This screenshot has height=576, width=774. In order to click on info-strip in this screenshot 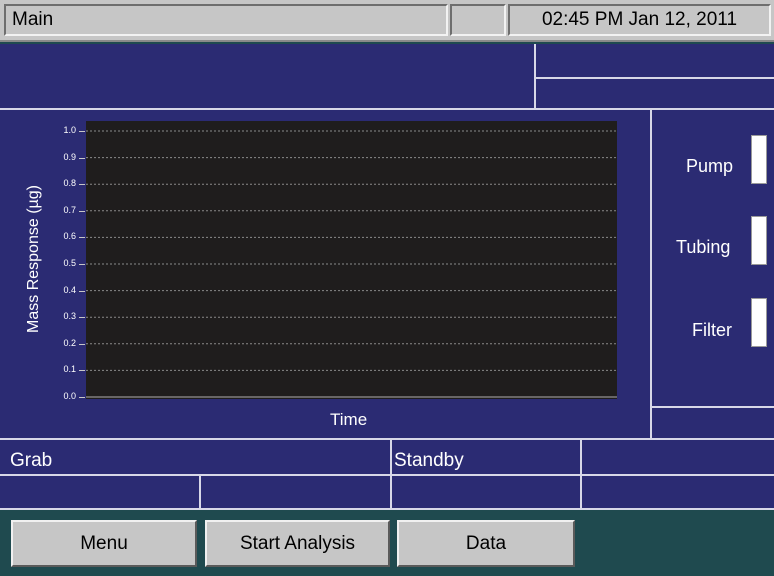, I will do `click(387, 77)`.